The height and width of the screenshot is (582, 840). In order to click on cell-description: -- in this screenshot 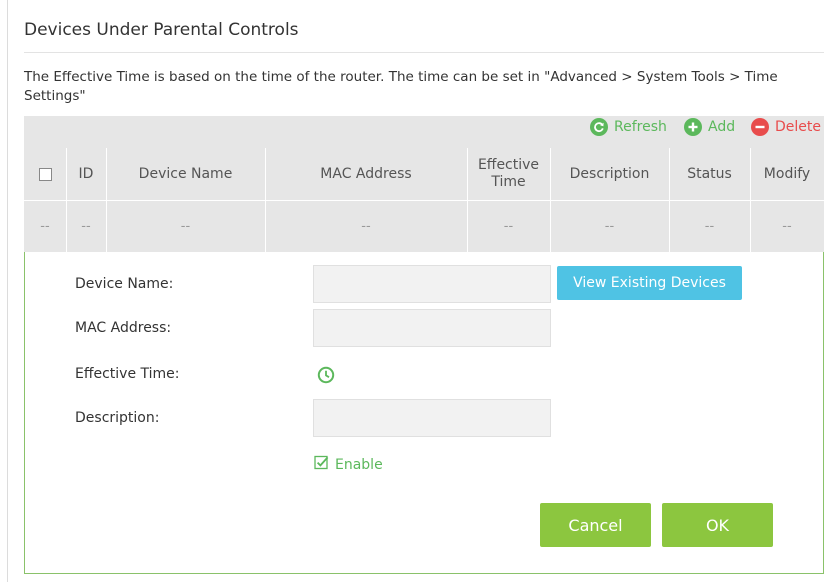, I will do `click(609, 226)`.